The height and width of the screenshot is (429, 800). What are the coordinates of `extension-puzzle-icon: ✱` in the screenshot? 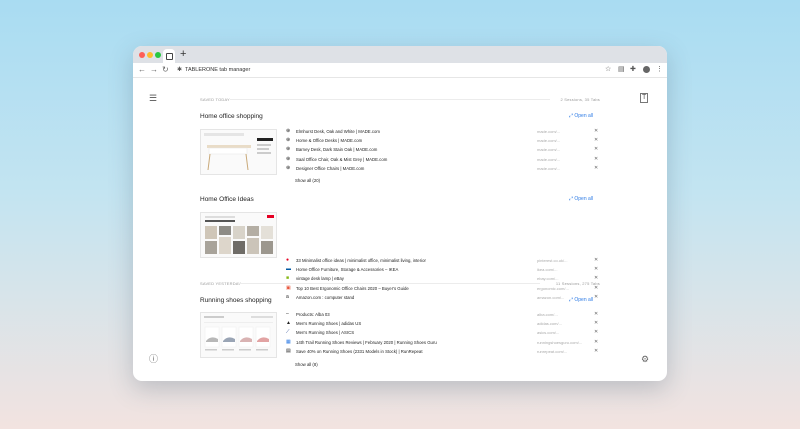 It's located at (180, 70).